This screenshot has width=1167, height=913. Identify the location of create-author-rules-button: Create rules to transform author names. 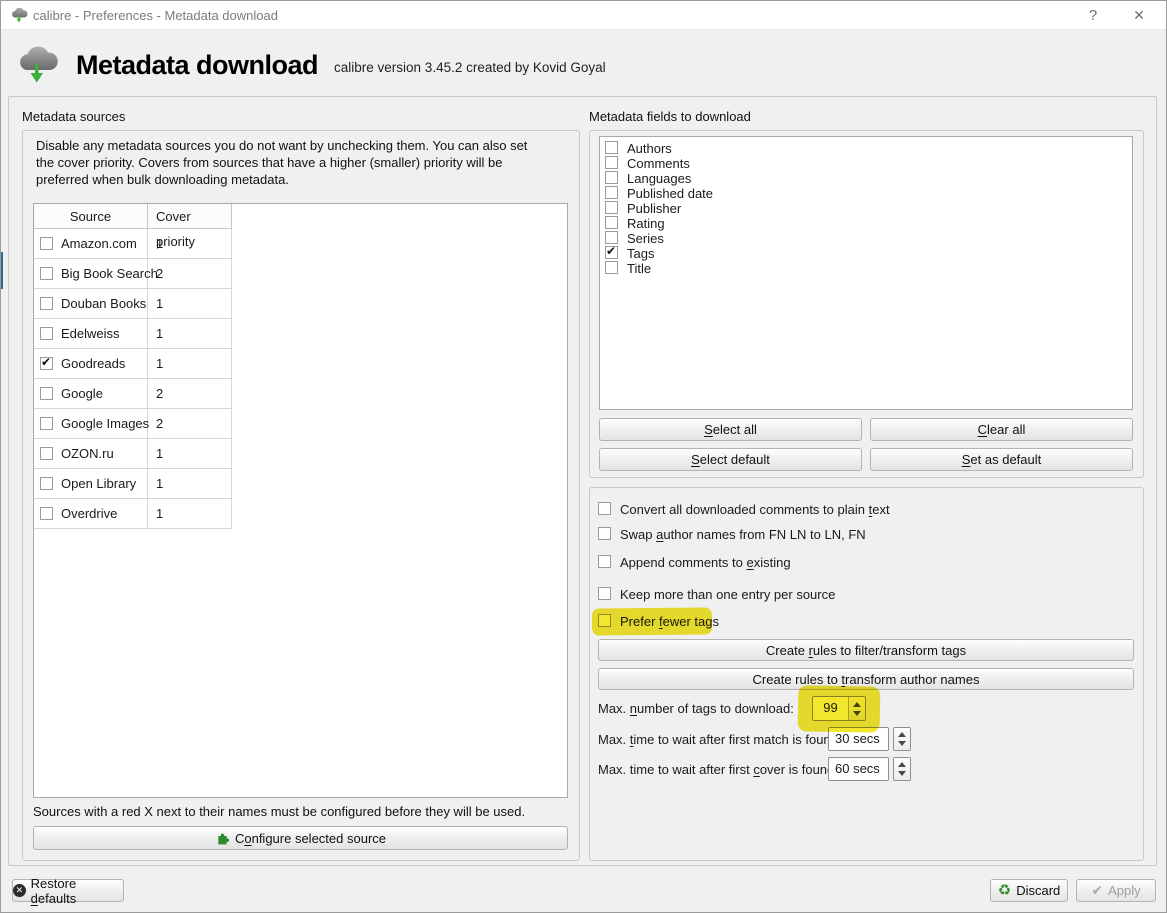
(866, 679).